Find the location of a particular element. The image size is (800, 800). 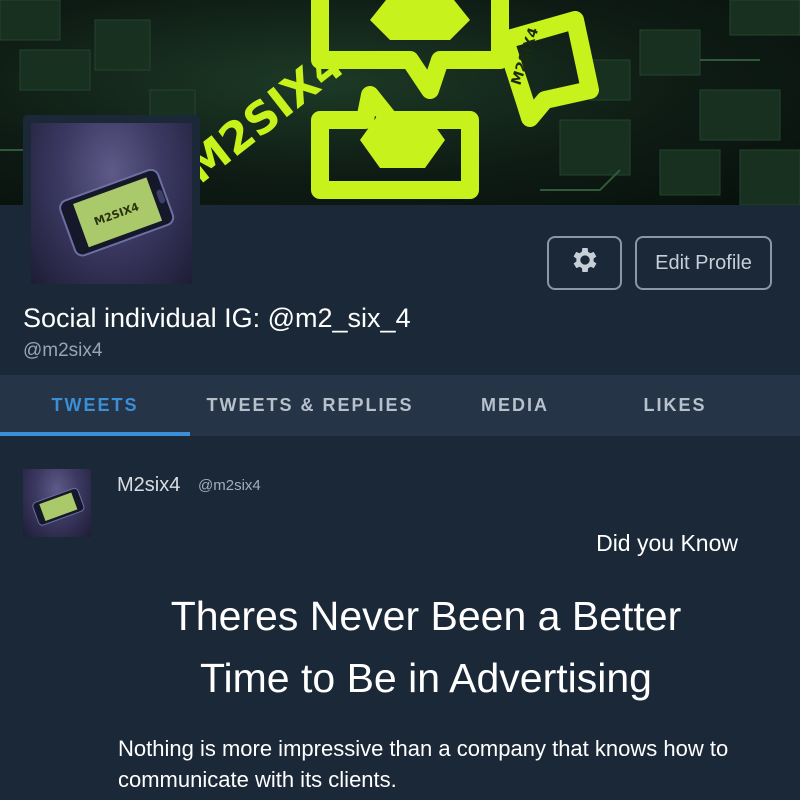

tab-media: MEDIA is located at coordinates (515, 405).